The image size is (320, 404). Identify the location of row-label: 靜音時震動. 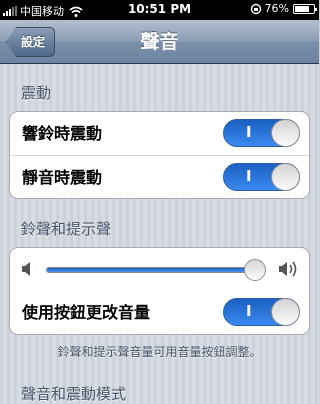
(62, 177).